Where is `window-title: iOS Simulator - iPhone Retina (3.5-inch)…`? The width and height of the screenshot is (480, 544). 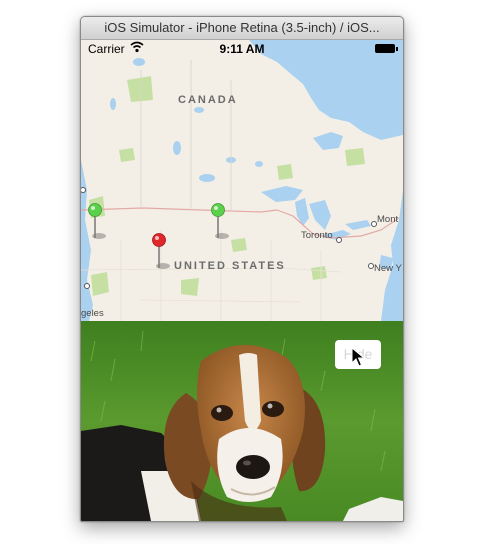
window-title: iOS Simulator - iPhone Retina (3.5-inch)… is located at coordinates (242, 27).